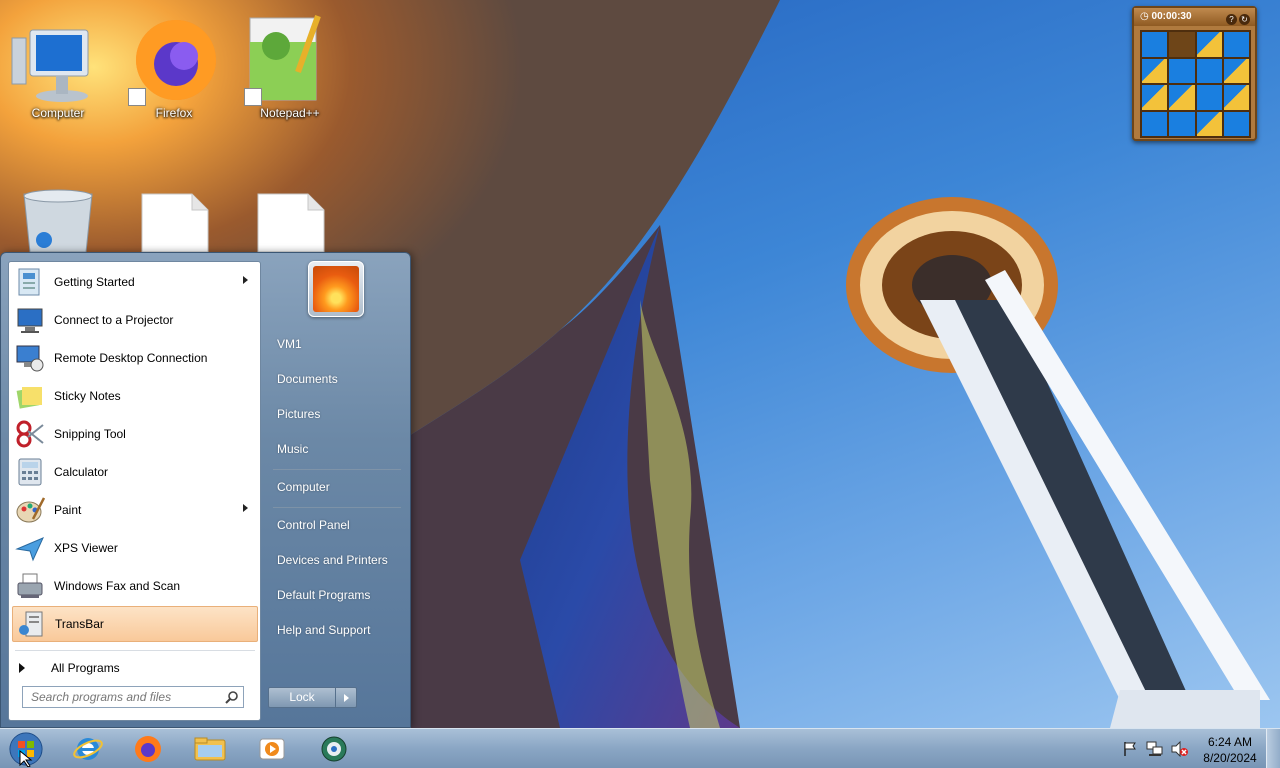 This screenshot has width=1280, height=768. Describe the element at coordinates (131, 358) in the screenshot. I see `program-label: Remote Desktop Connection` at that location.